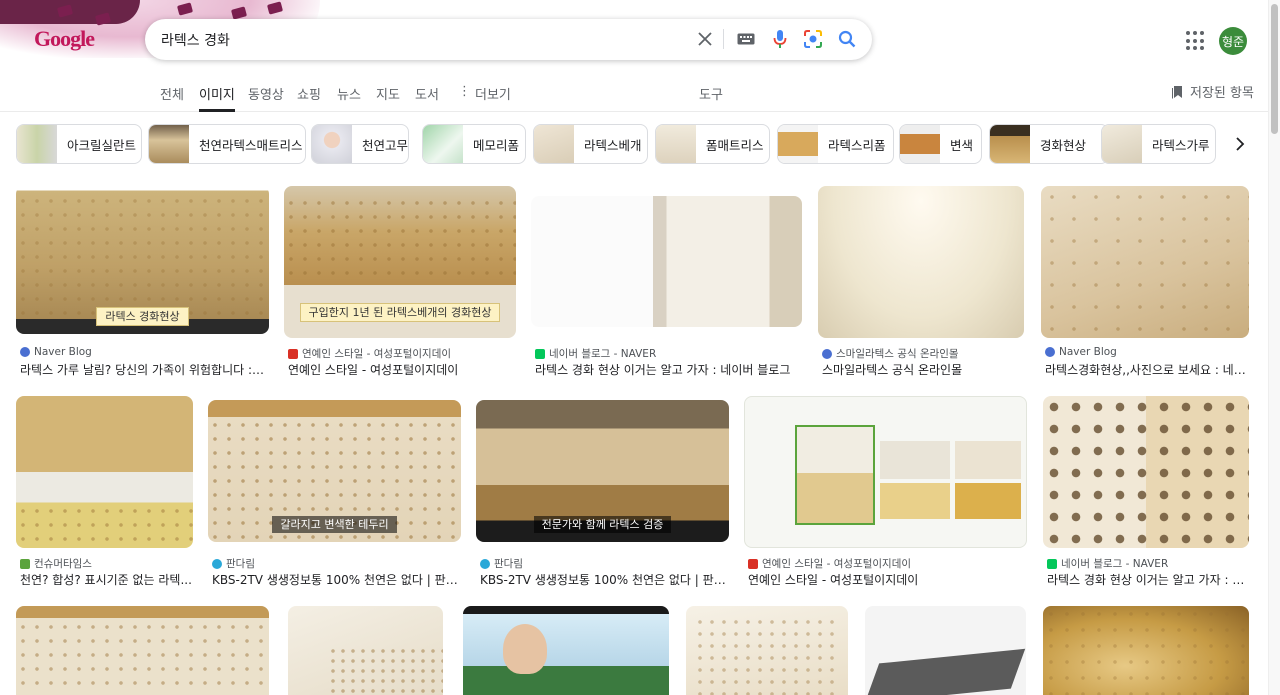  Describe the element at coordinates (668, 369) in the screenshot. I see `result-title: 라텍스 경화 현상 이거는 알고 가자 : 네이버 블로그` at that location.